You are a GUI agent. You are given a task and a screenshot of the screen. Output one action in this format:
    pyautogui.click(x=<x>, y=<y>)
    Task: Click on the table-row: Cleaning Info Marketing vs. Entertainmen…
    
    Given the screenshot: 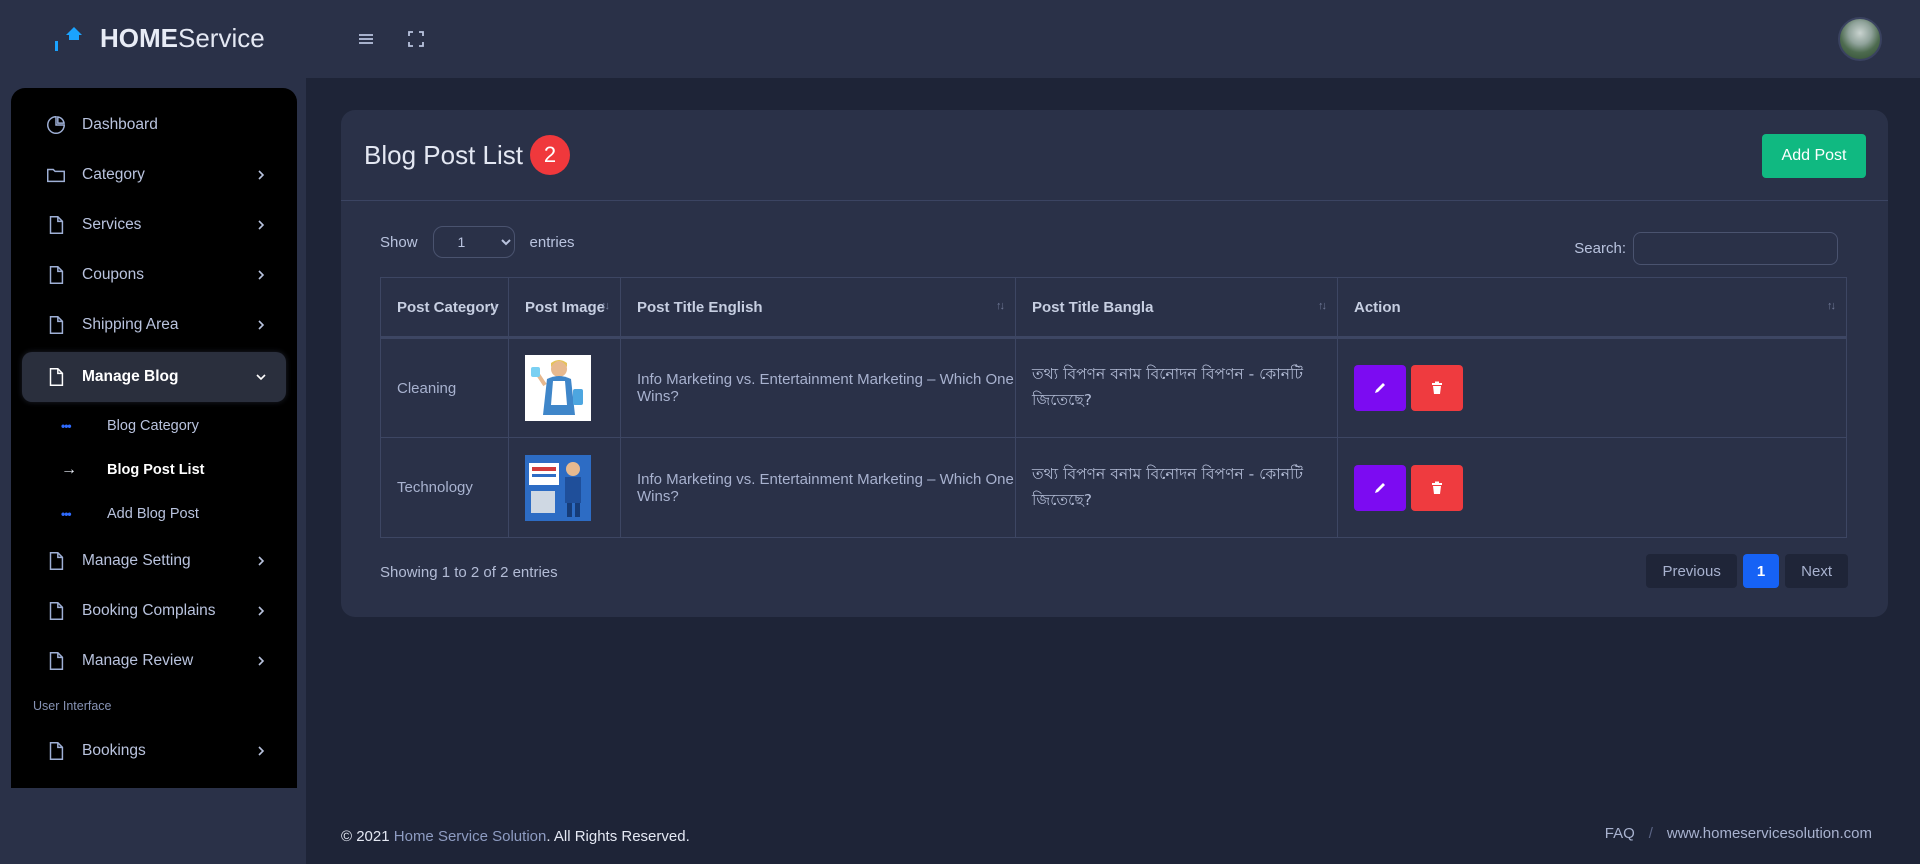 What is the action you would take?
    pyautogui.click(x=1113, y=387)
    